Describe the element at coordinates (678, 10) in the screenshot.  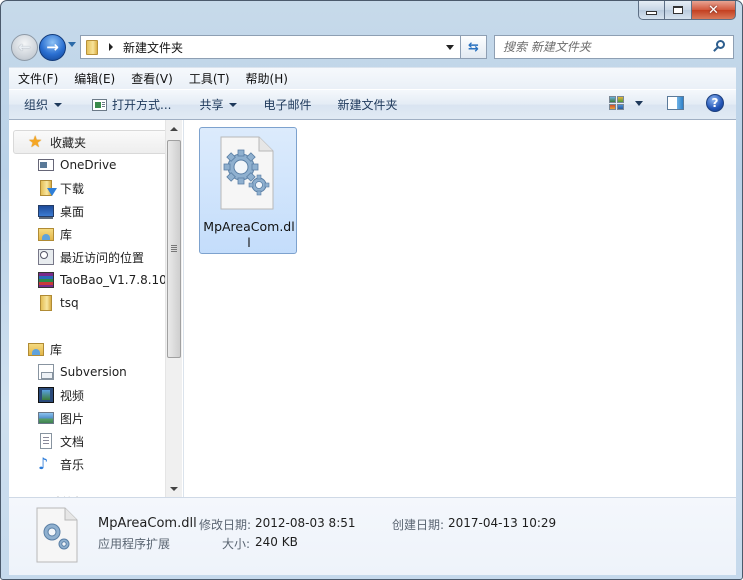
I see `maximize-button` at that location.